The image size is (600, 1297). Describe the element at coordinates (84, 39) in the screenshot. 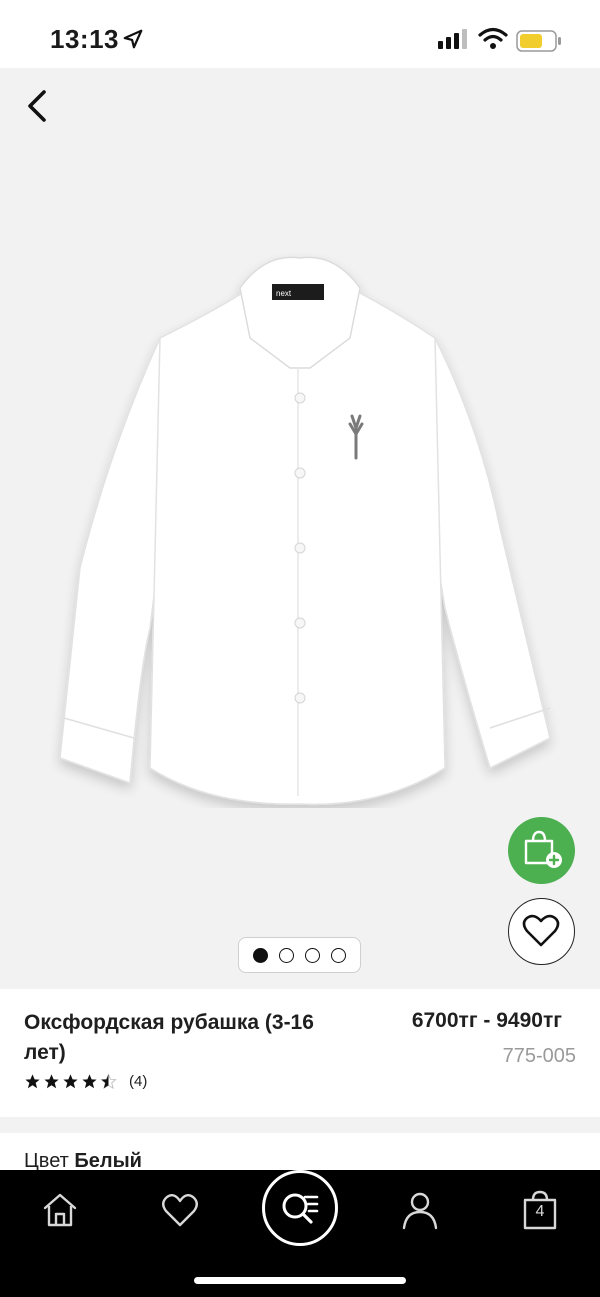

I see `status-time: 13:13` at that location.